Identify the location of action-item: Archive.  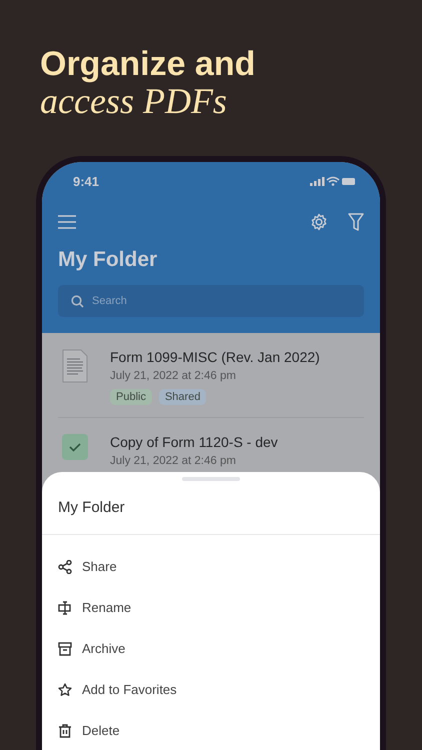
(211, 648).